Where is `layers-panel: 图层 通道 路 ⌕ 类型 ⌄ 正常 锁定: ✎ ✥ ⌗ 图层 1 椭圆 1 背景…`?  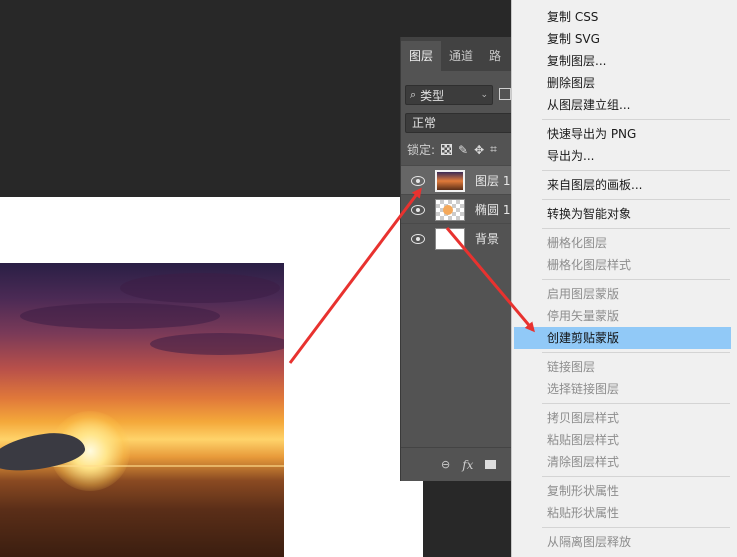 layers-panel: 图层 通道 路 ⌕ 类型 ⌄ 正常 锁定: ✎ ✥ ⌗ 图层 1 椭圆 1 背景… is located at coordinates (457, 259).